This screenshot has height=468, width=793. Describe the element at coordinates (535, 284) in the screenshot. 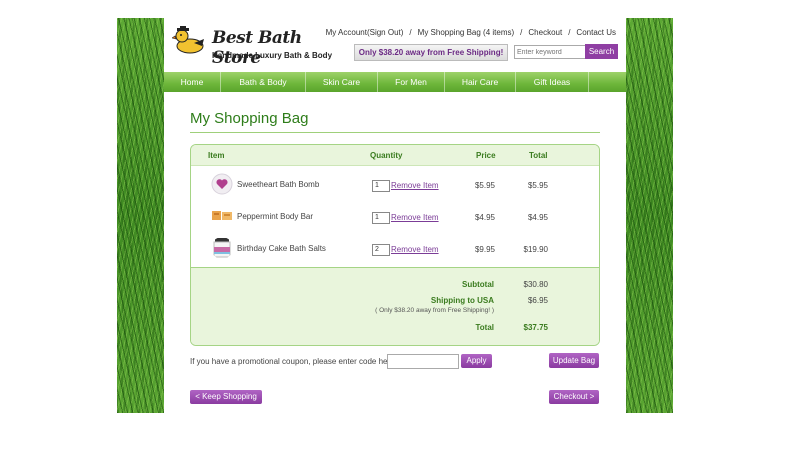

I see `subtotal-value: $30.80` at that location.